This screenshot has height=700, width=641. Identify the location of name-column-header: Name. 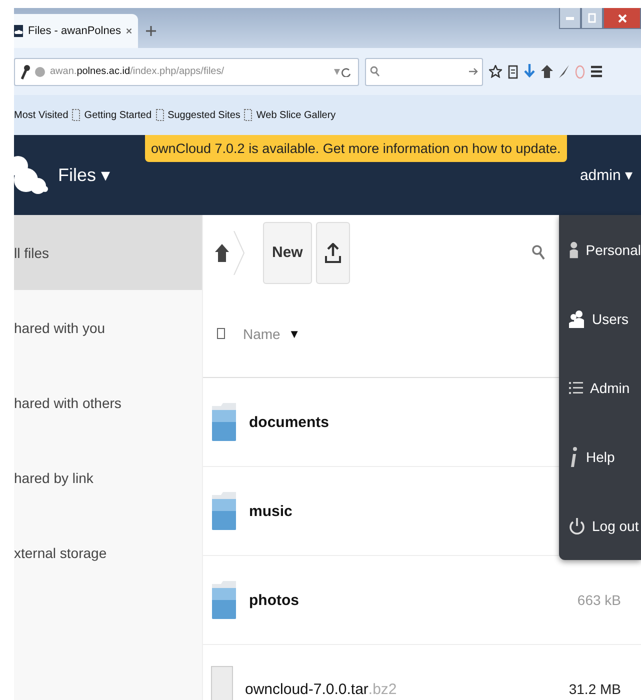
(261, 334).